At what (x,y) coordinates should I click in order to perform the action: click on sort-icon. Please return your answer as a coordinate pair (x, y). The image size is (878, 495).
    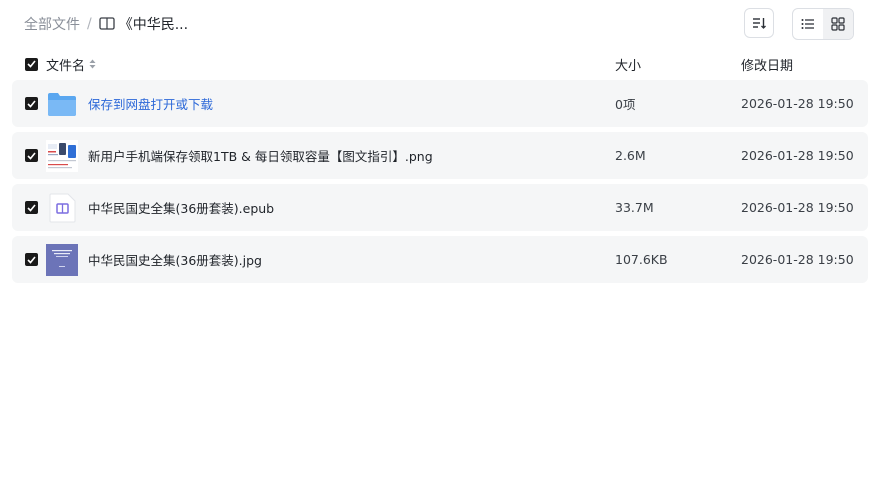
    Looking at the image, I should click on (759, 23).